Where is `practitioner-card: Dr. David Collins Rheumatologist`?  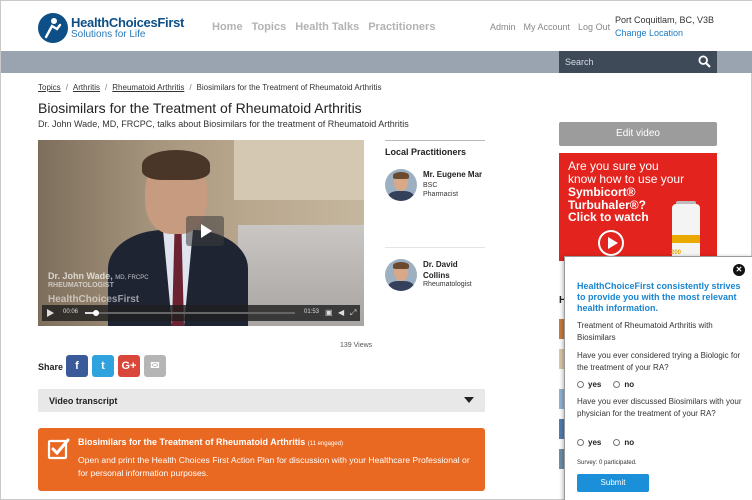
practitioner-card: Dr. David Collins Rheumatologist is located at coordinates (435, 277).